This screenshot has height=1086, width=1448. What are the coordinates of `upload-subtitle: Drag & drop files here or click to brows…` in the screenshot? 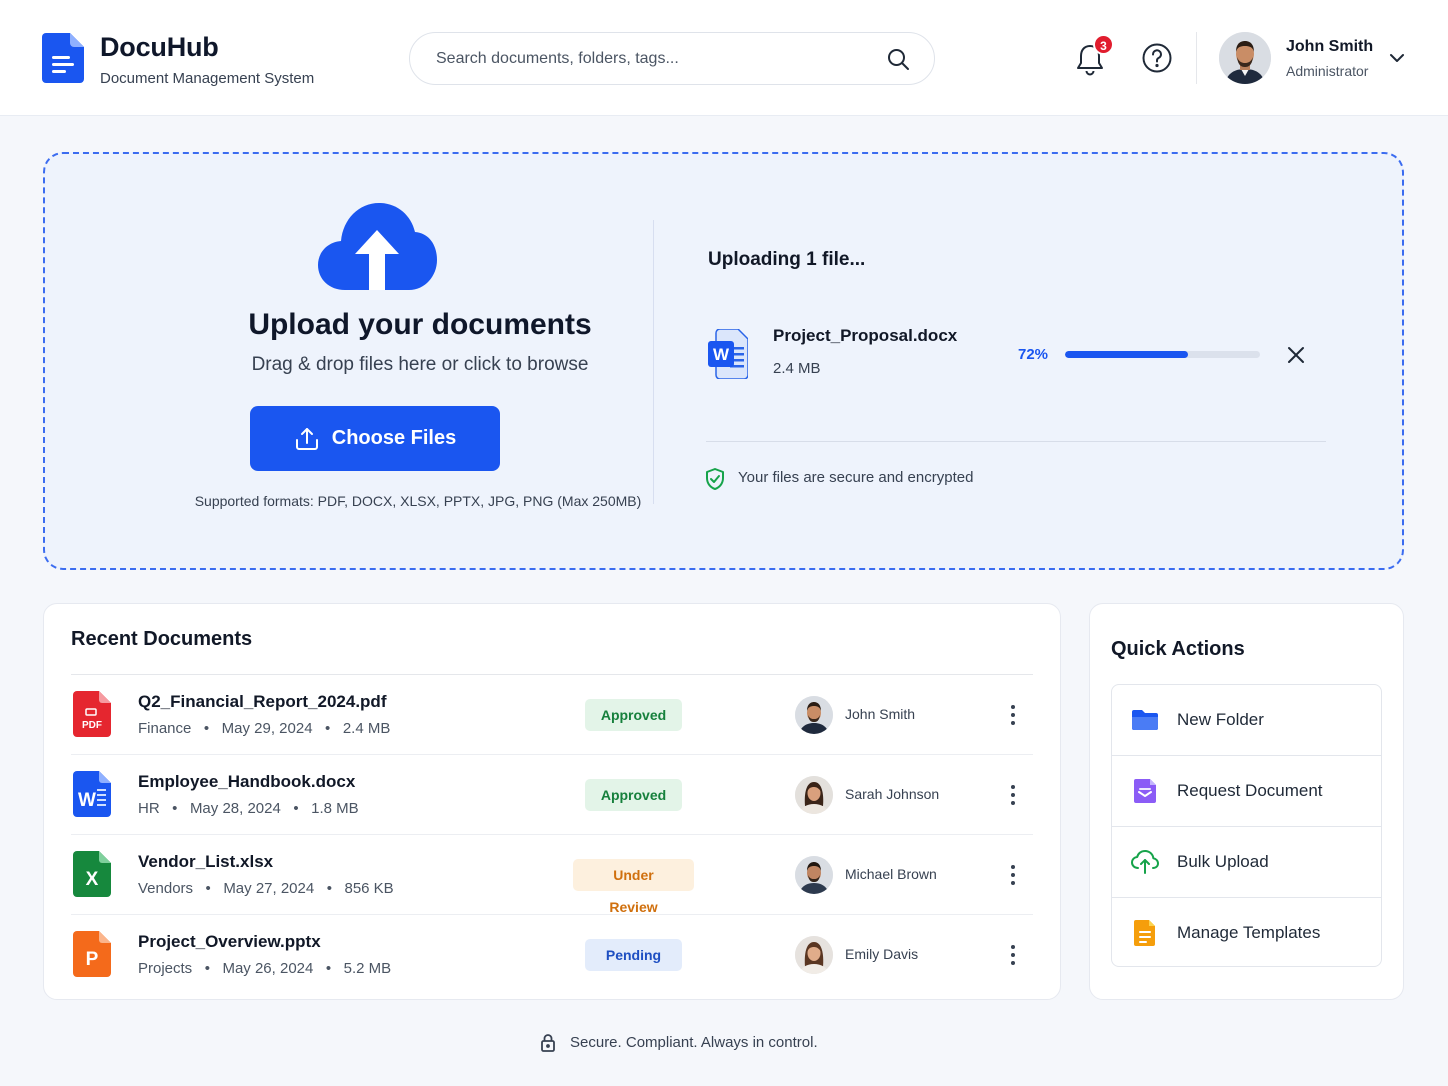 It's located at (420, 364).